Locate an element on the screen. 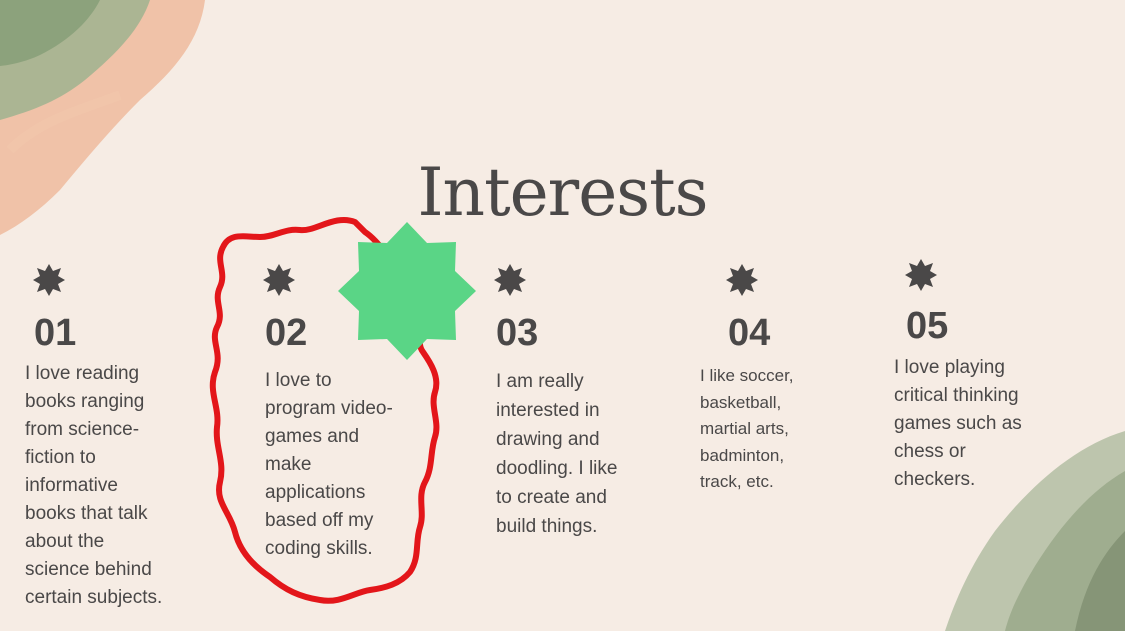 The image size is (1125, 631). description-line: I love reading is located at coordinates (82, 373).